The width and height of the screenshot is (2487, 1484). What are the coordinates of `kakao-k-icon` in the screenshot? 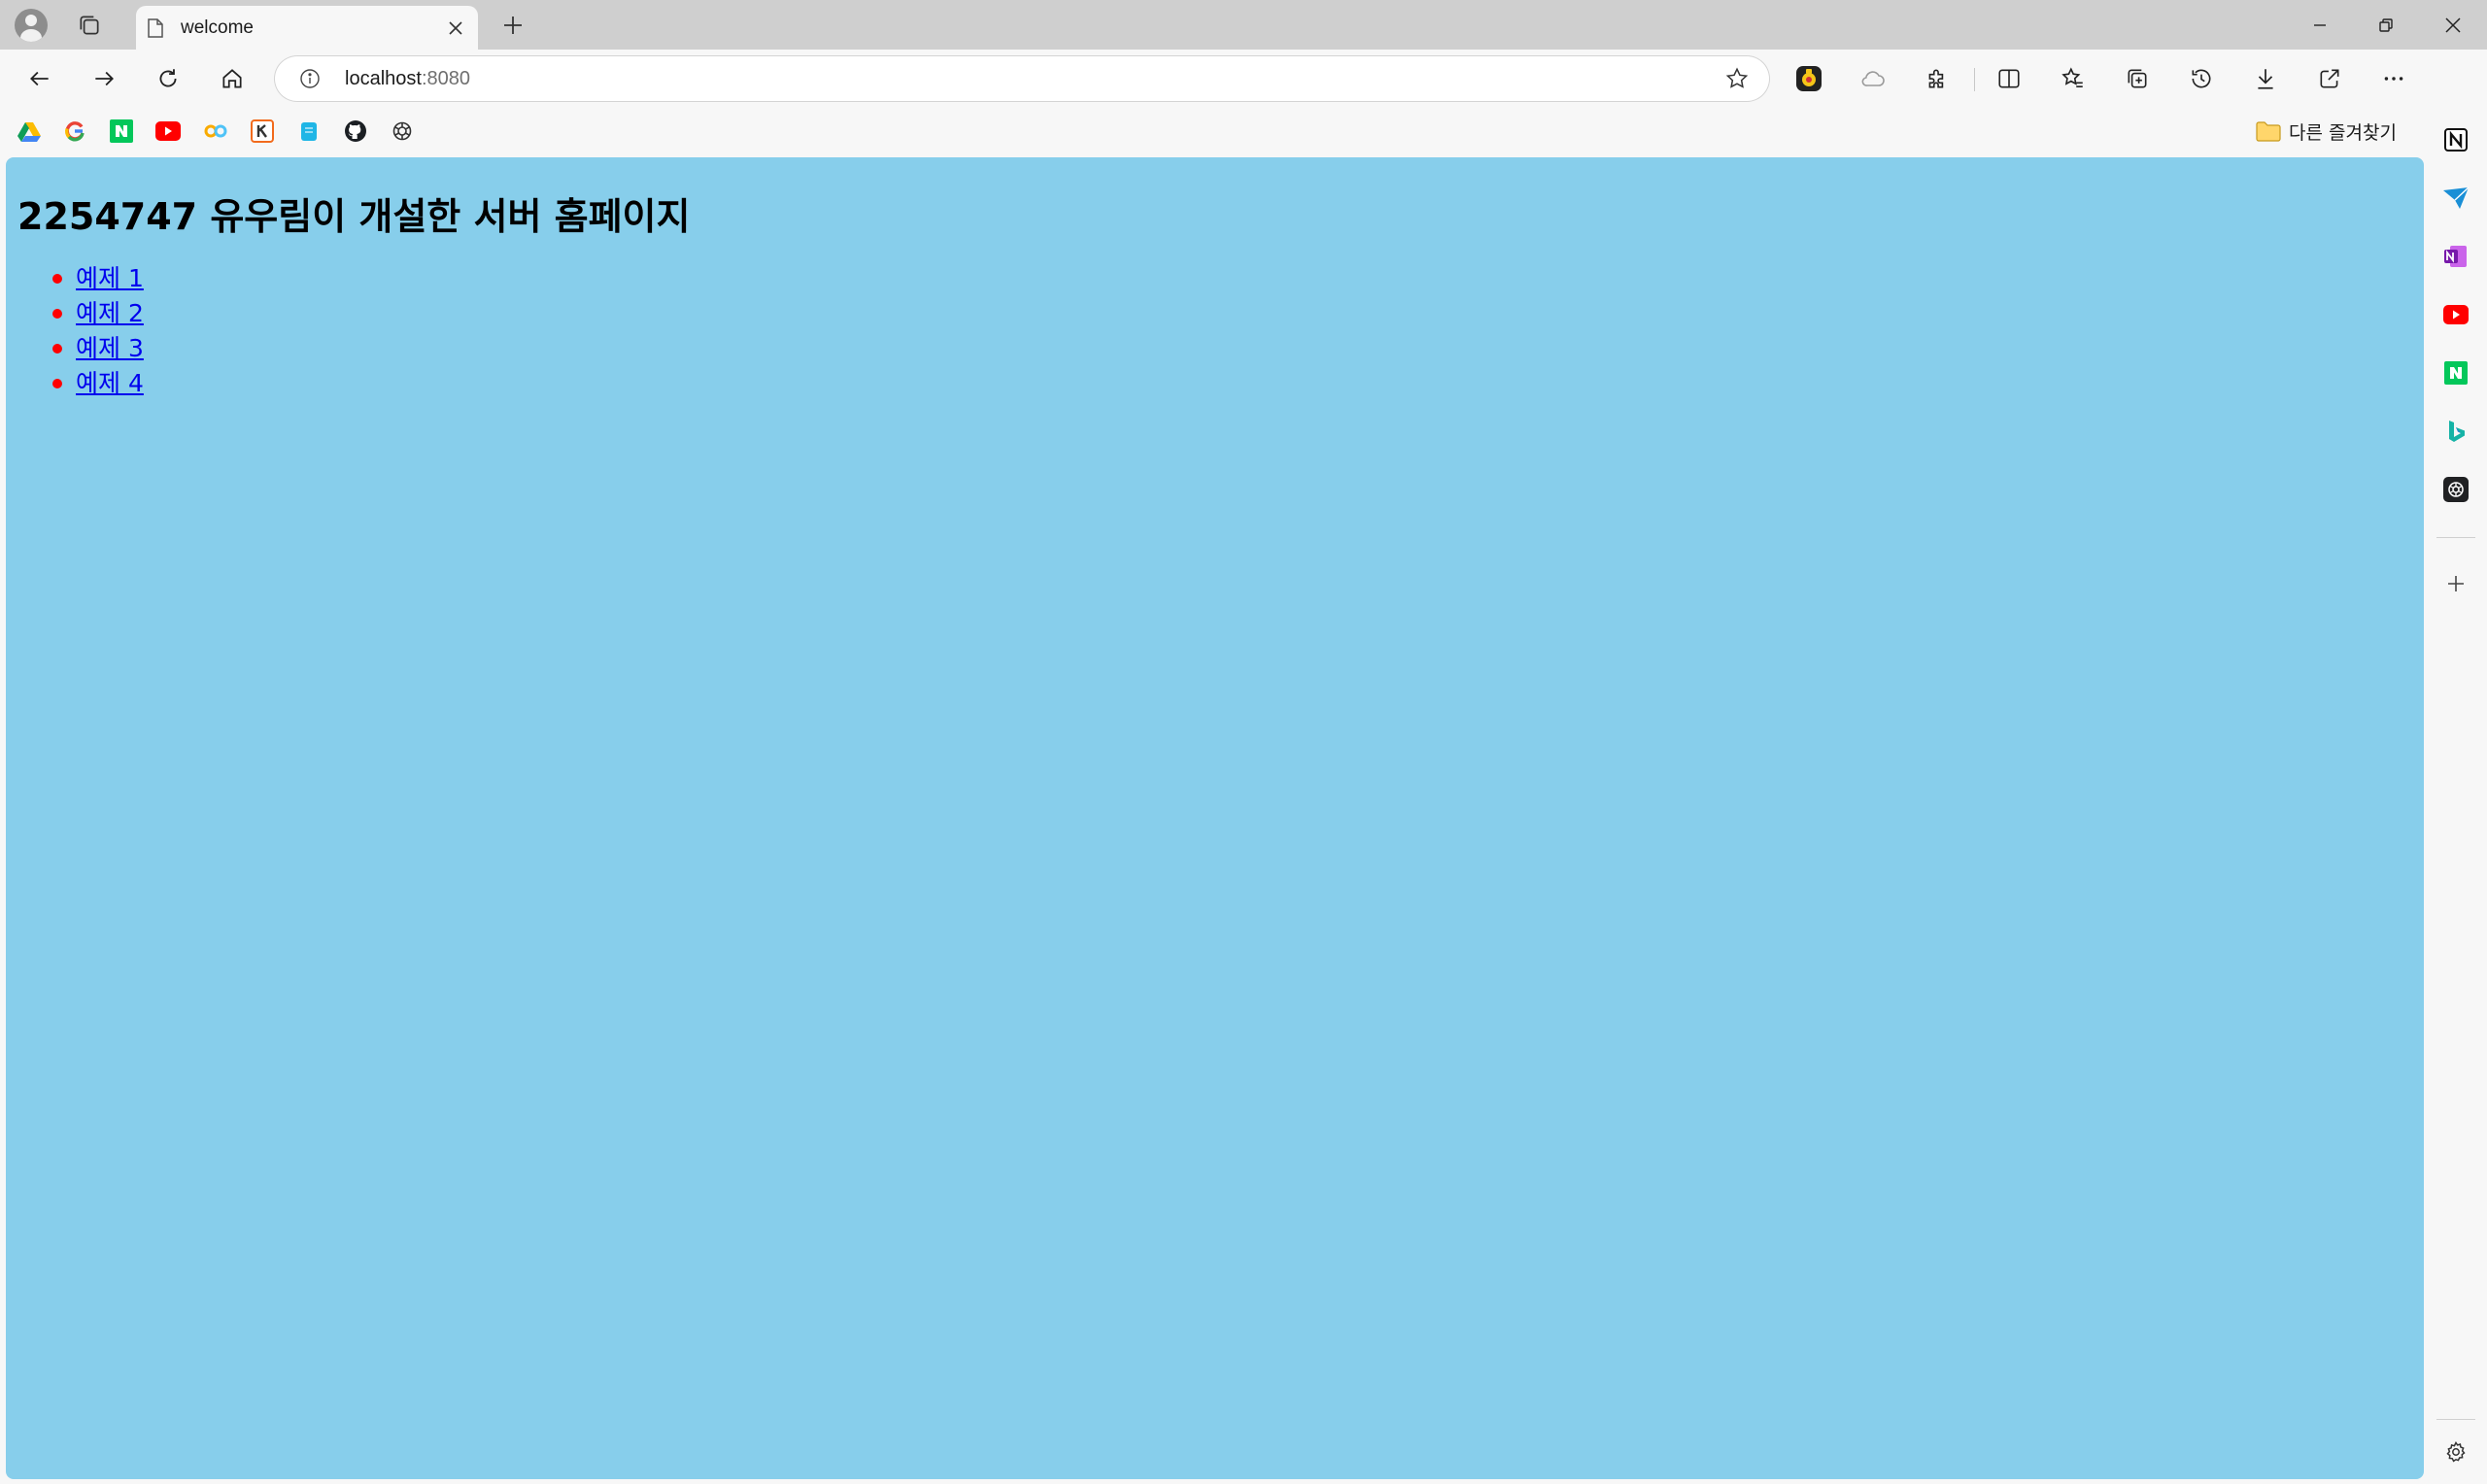 It's located at (262, 131).